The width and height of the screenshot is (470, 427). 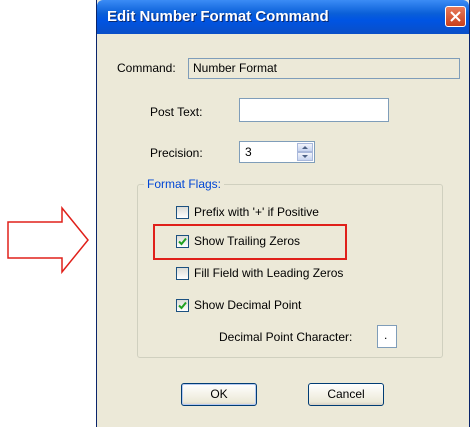 I want to click on spin-down-button, so click(x=305, y=156).